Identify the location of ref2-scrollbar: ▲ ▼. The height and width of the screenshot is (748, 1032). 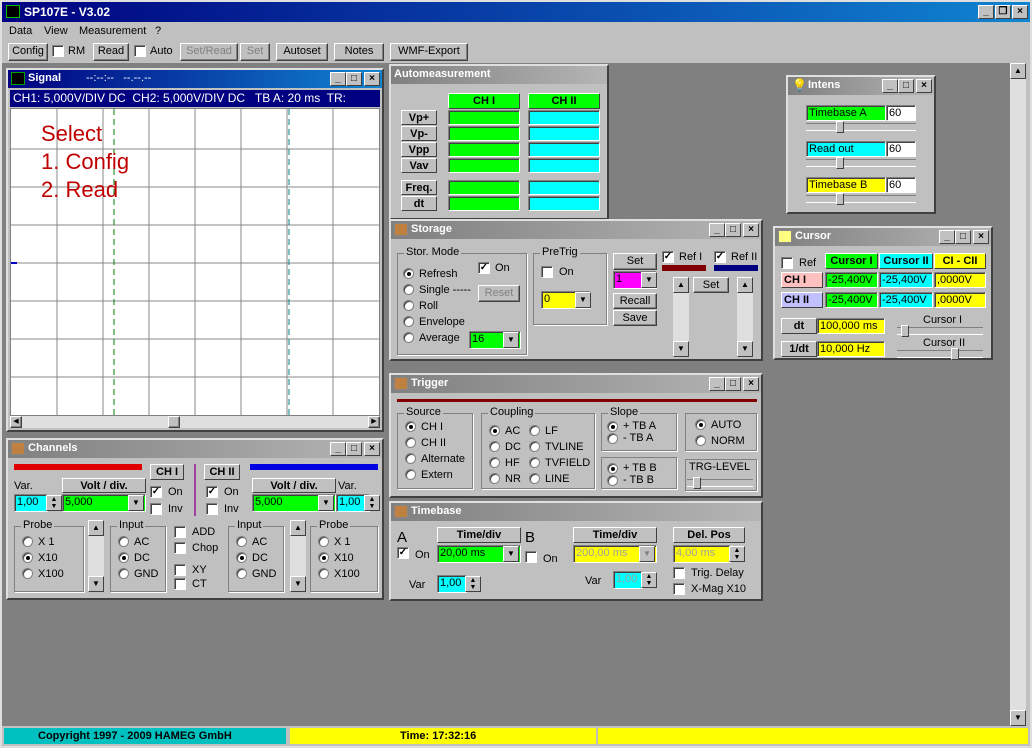
(745, 317).